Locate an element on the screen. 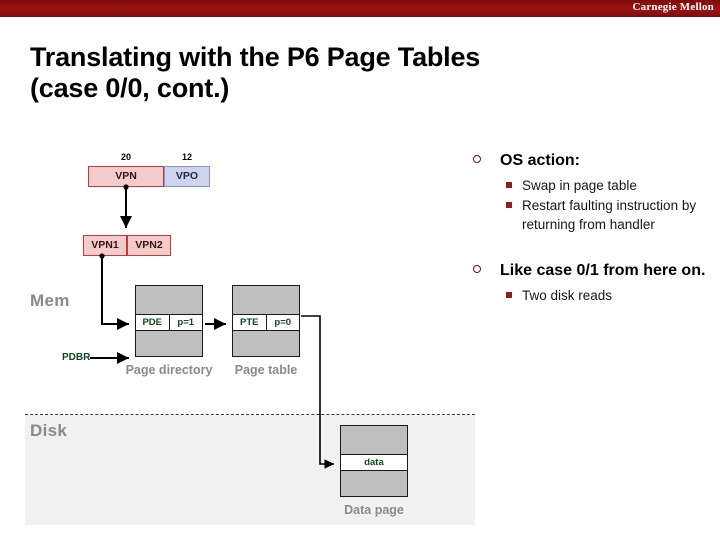  brand-banner: Carnegie Mellon is located at coordinates (360, 8).